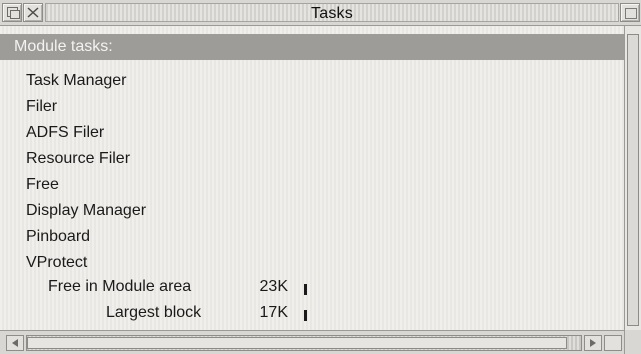 The height and width of the screenshot is (354, 641). I want to click on window-title-bar: Tasks, so click(332, 12).